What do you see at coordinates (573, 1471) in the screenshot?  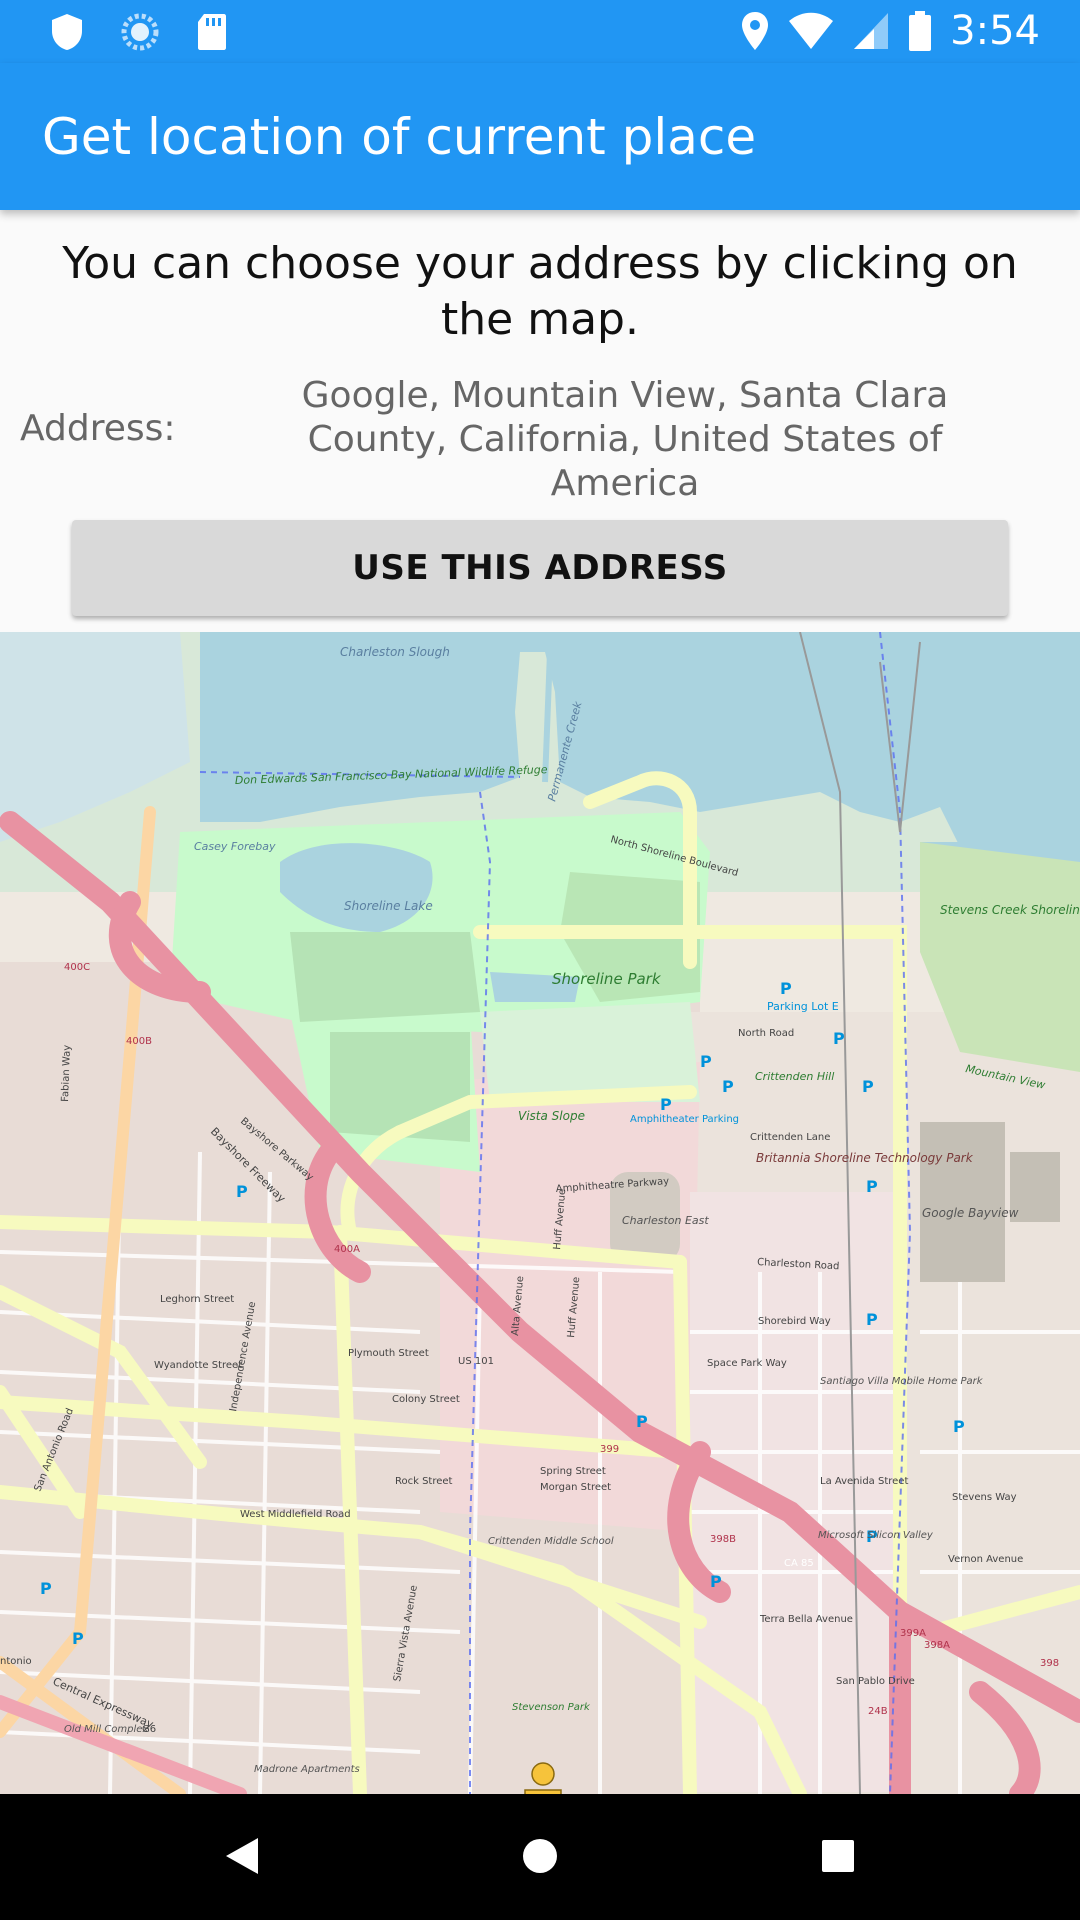 I see `map-label: Spring Street` at bounding box center [573, 1471].